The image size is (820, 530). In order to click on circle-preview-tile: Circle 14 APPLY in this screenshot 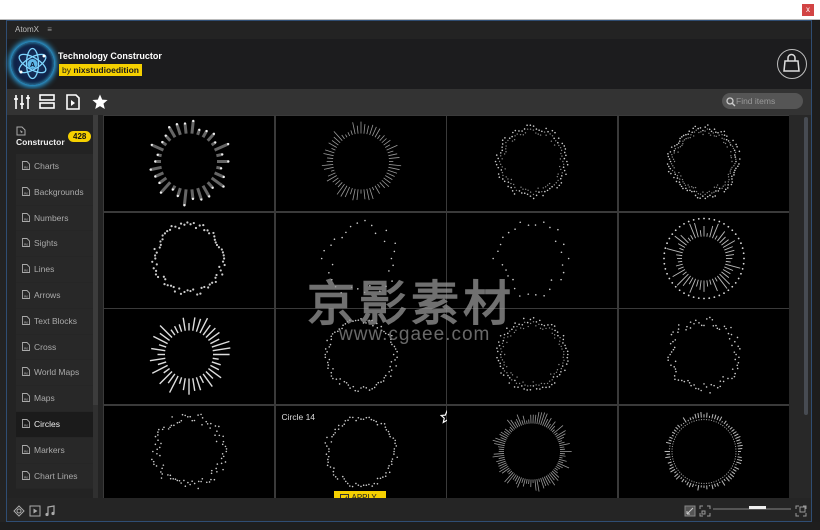, I will do `click(364, 451)`.